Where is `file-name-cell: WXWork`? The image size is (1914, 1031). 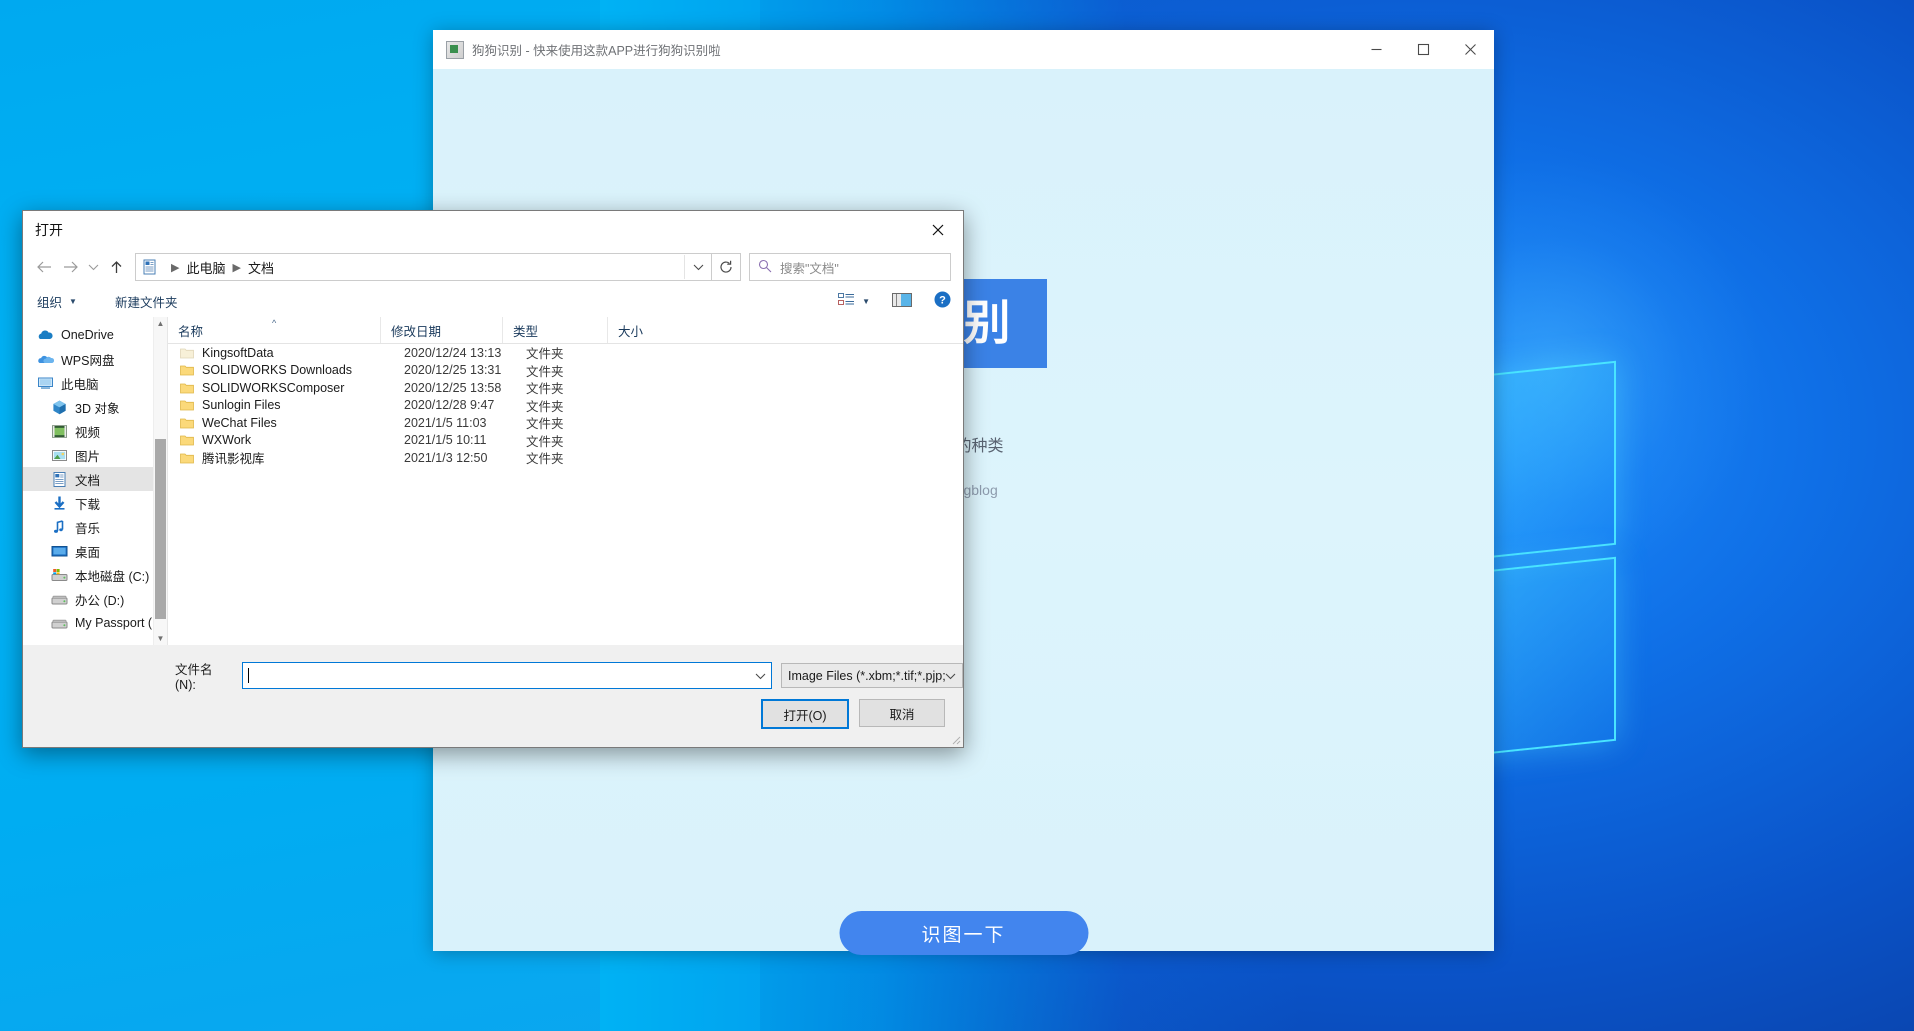 file-name-cell: WXWork is located at coordinates (227, 440).